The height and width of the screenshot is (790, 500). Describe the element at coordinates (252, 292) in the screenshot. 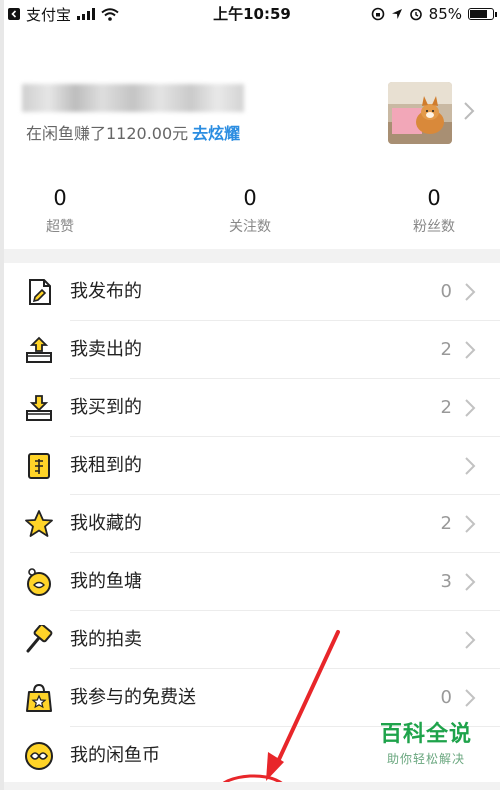

I see `menu-item-published: 我发布的 0` at that location.